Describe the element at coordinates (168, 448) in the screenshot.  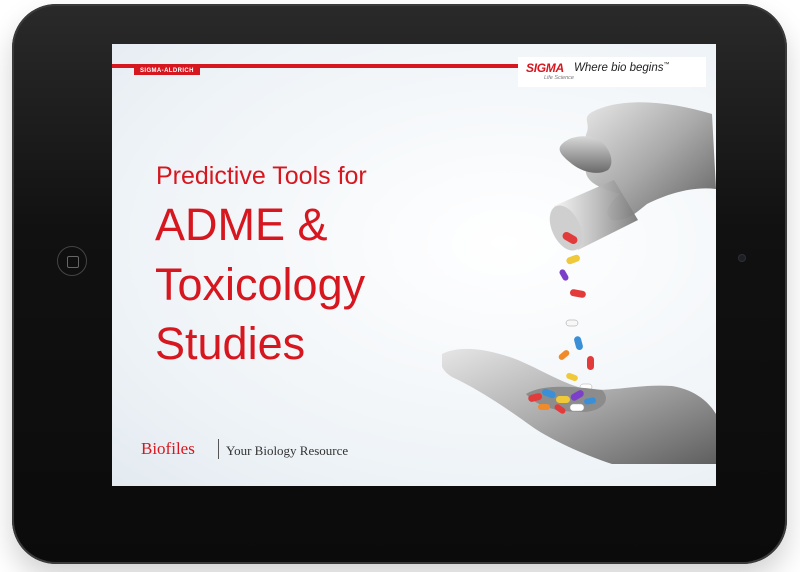
I see `footer-brand: Biofiles` at that location.